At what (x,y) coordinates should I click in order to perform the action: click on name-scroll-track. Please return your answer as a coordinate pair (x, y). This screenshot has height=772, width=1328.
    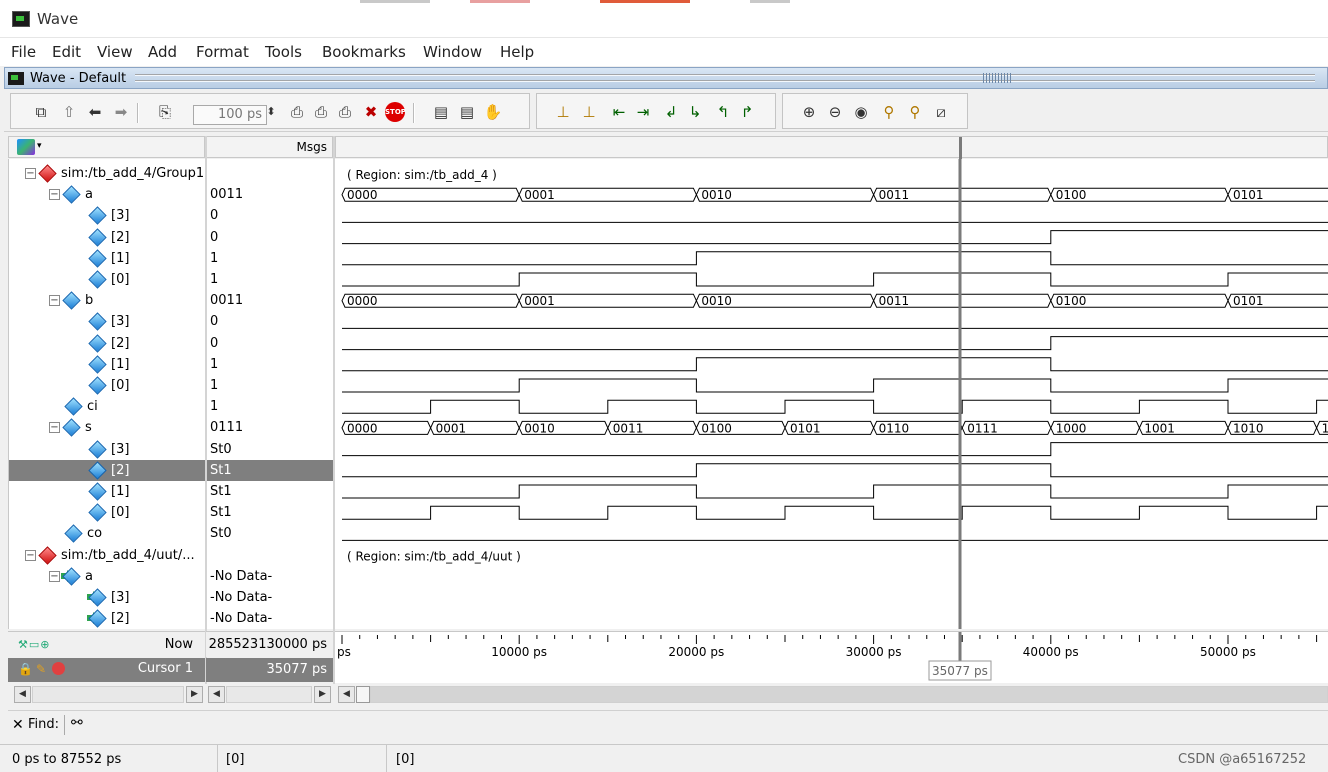
    Looking at the image, I should click on (108, 694).